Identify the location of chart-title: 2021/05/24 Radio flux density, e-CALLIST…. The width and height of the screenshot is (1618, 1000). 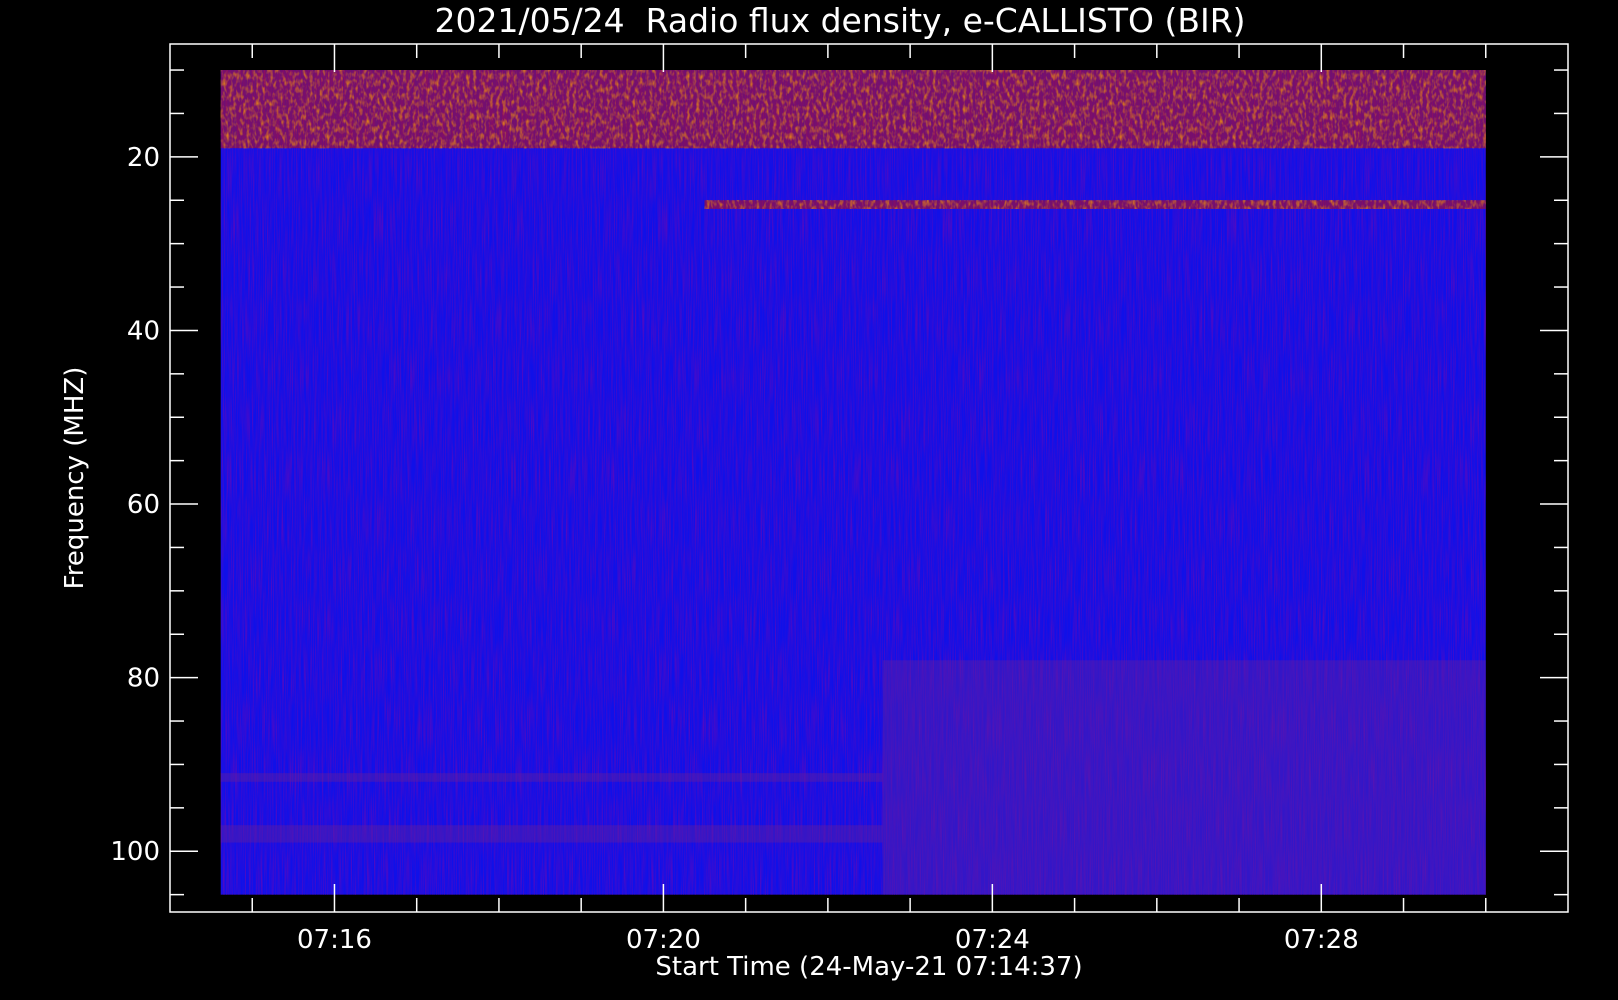
(839, 20).